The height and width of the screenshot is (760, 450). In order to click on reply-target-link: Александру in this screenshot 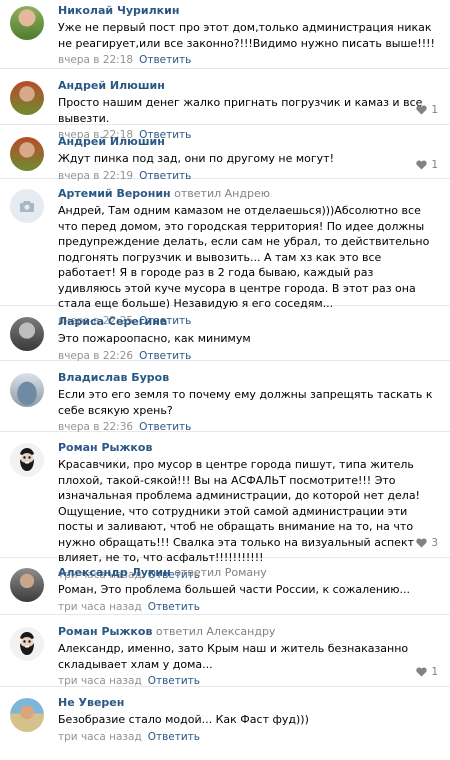, I will do `click(240, 631)`.